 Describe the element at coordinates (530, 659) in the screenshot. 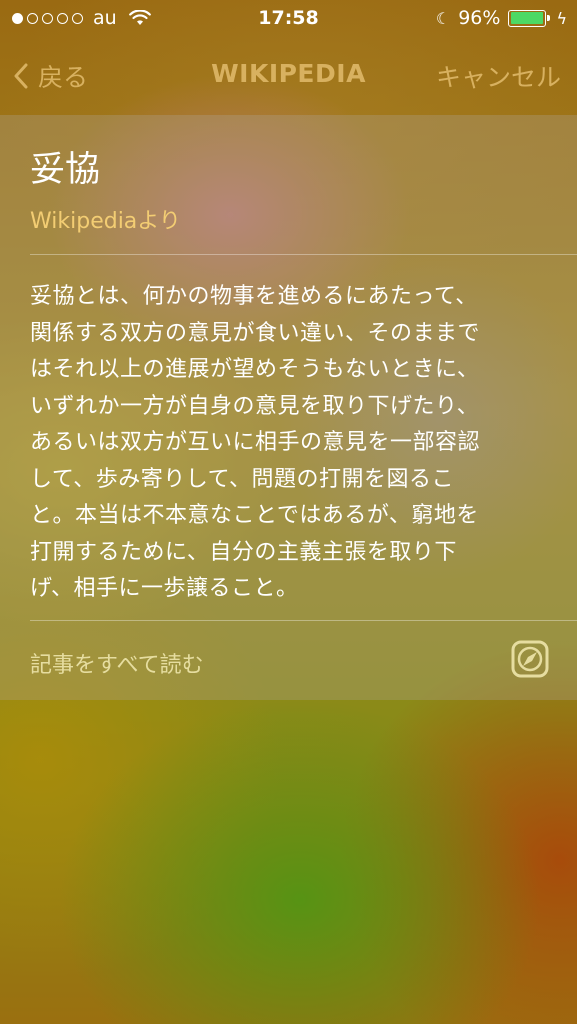

I see `safari-compass-icon` at that location.